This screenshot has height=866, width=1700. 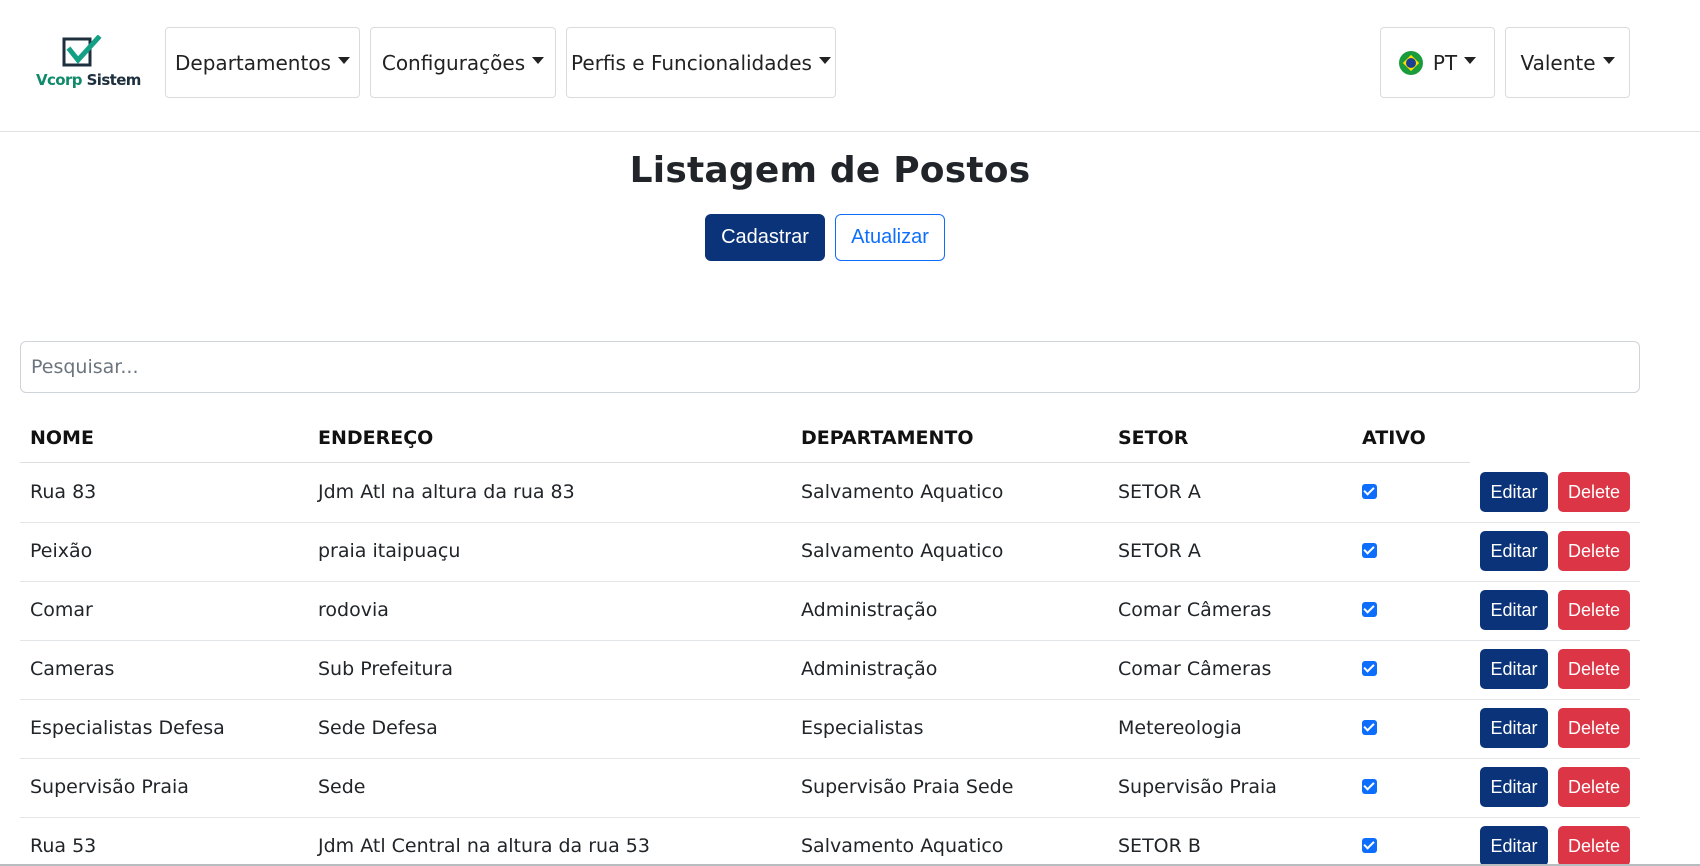 What do you see at coordinates (1410, 62) in the screenshot?
I see `brazil-flag-icon` at bounding box center [1410, 62].